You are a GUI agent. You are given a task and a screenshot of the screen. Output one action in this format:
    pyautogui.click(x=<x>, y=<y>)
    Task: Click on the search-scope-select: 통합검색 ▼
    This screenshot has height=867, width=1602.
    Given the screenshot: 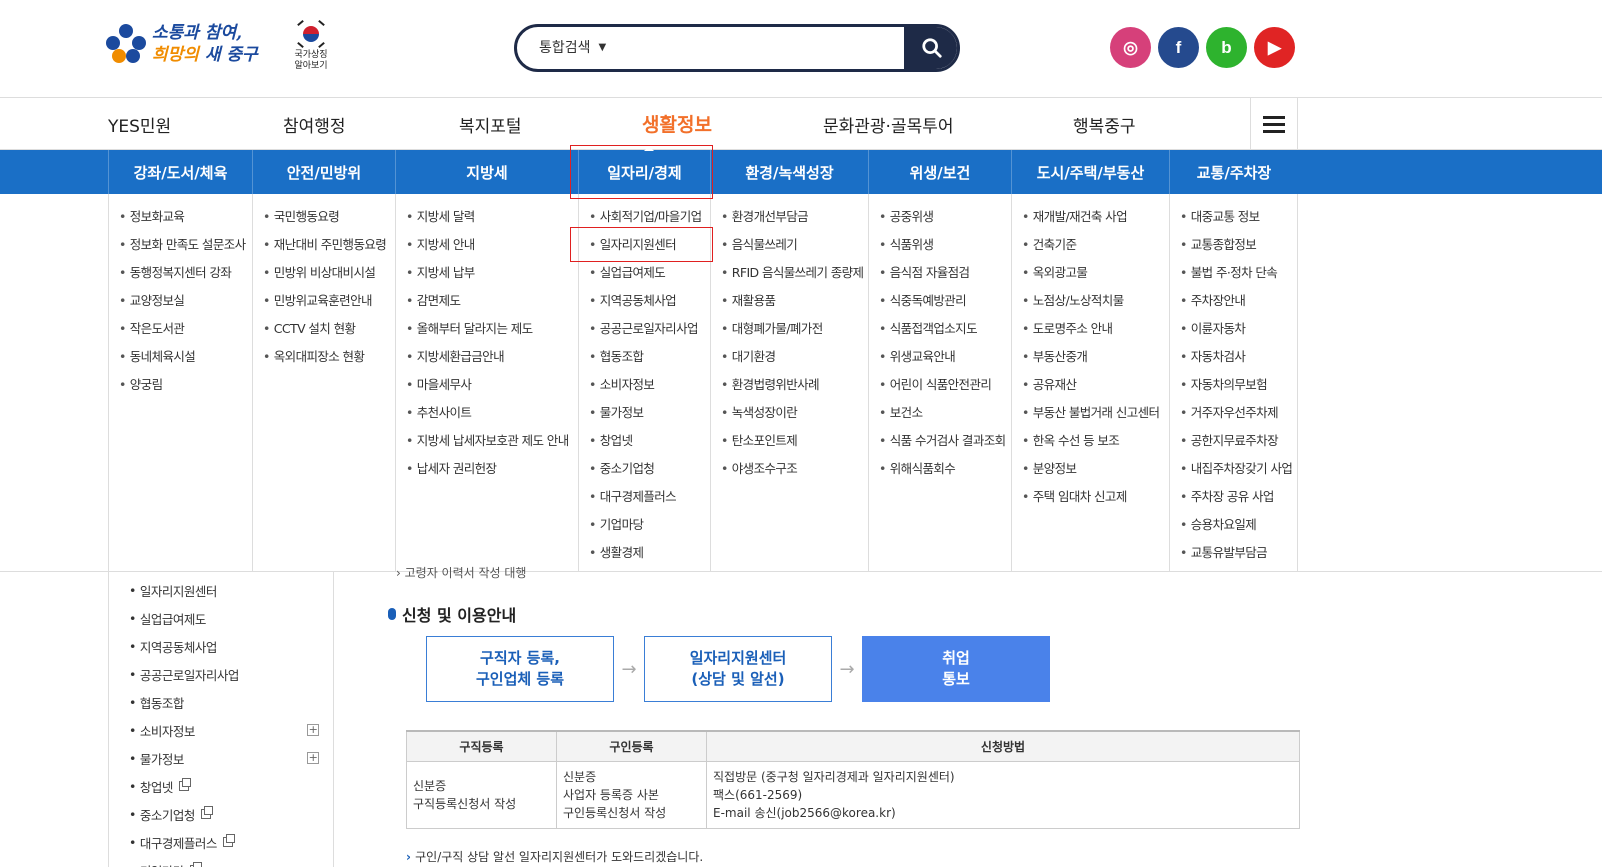 What is the action you would take?
    pyautogui.click(x=572, y=47)
    